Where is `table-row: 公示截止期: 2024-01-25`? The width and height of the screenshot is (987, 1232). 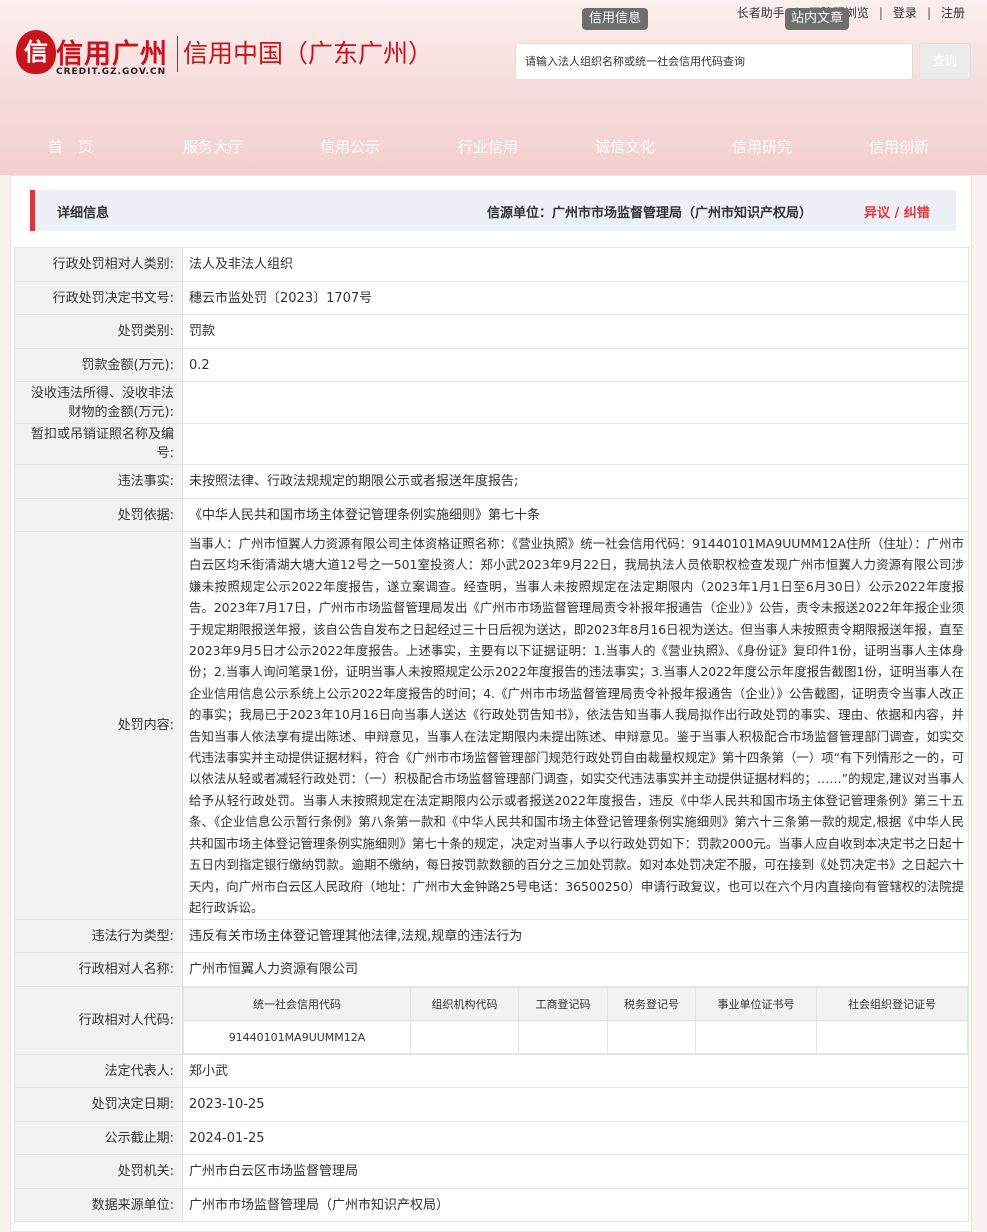
table-row: 公示截止期: 2024-01-25 is located at coordinates (491, 1138).